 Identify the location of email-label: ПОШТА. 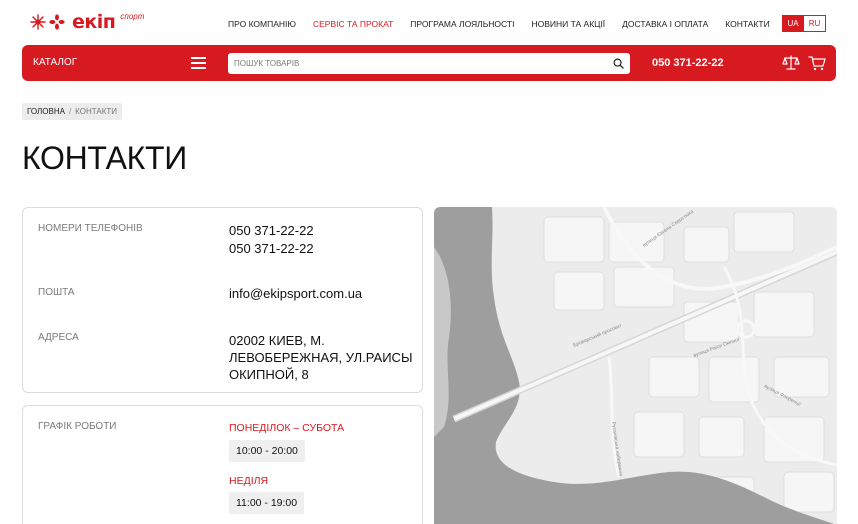
(56, 292).